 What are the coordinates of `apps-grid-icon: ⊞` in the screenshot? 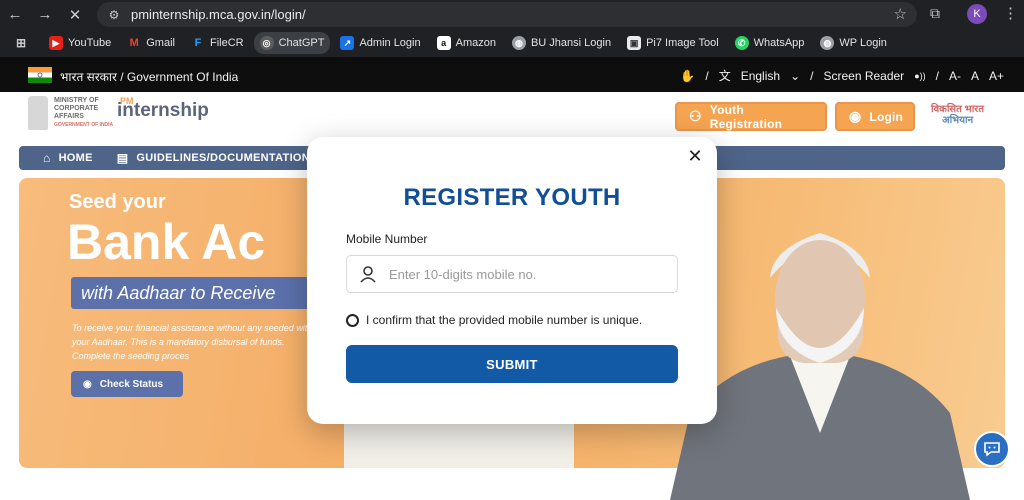 It's located at (21, 43).